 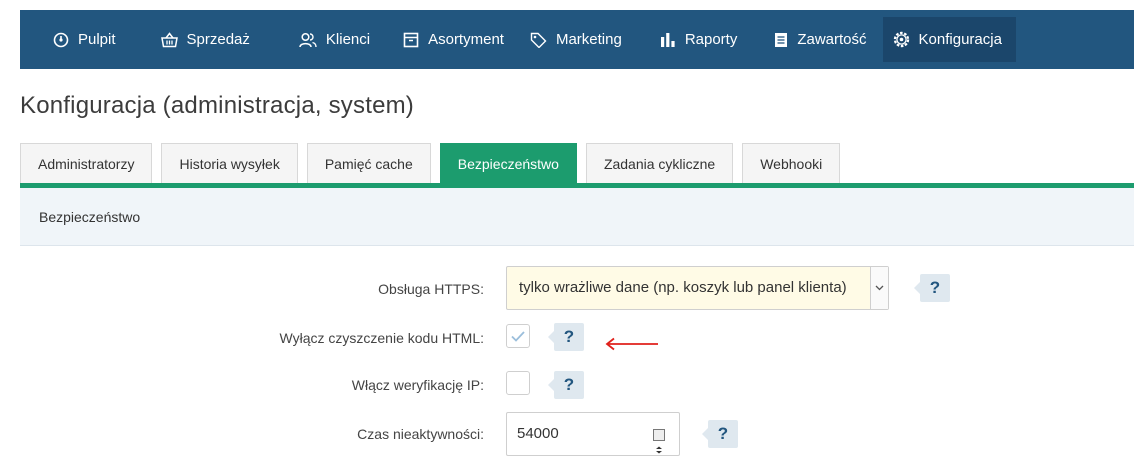 I want to click on nav-item-sprzedaz: Sprzedaż, so click(x=205, y=39).